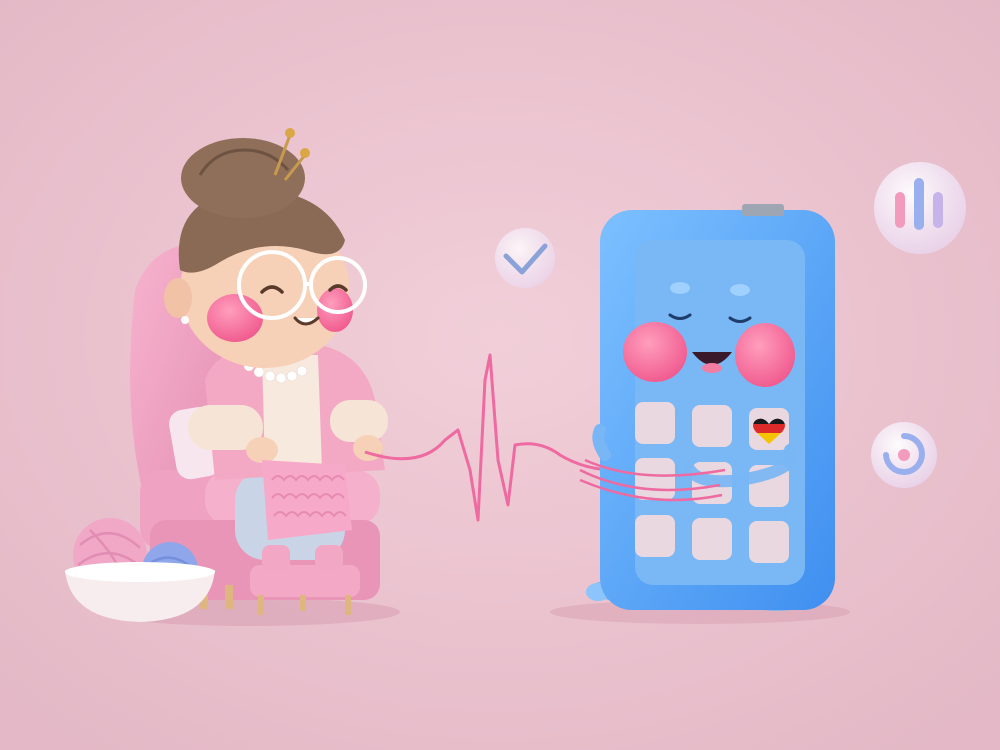  I want to click on refresh-icon, so click(904, 455).